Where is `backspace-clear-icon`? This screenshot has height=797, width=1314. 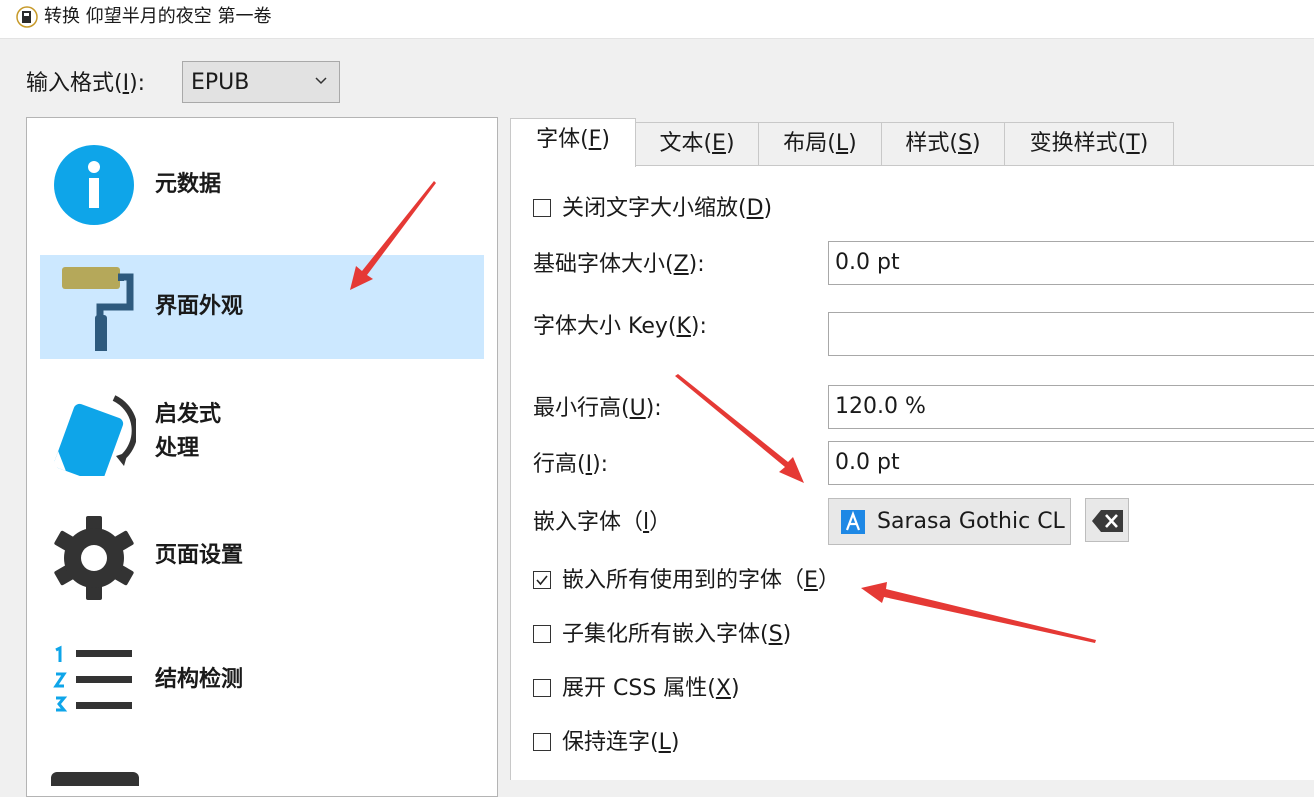
backspace-clear-icon is located at coordinates (1107, 521).